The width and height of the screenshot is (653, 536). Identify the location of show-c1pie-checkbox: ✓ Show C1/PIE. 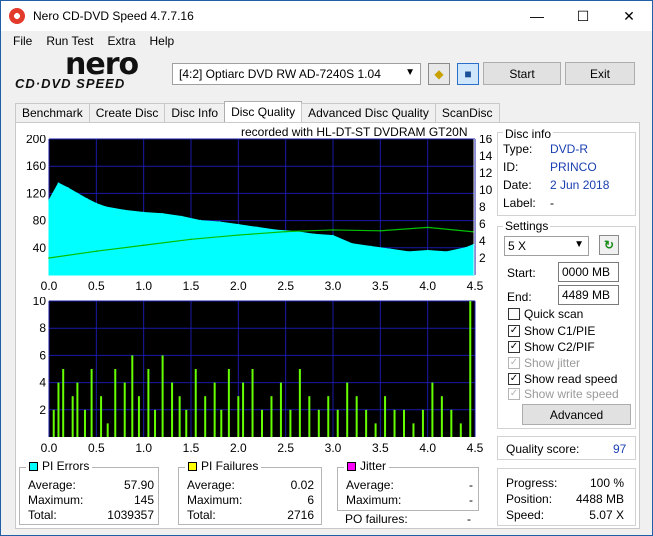
(551, 331).